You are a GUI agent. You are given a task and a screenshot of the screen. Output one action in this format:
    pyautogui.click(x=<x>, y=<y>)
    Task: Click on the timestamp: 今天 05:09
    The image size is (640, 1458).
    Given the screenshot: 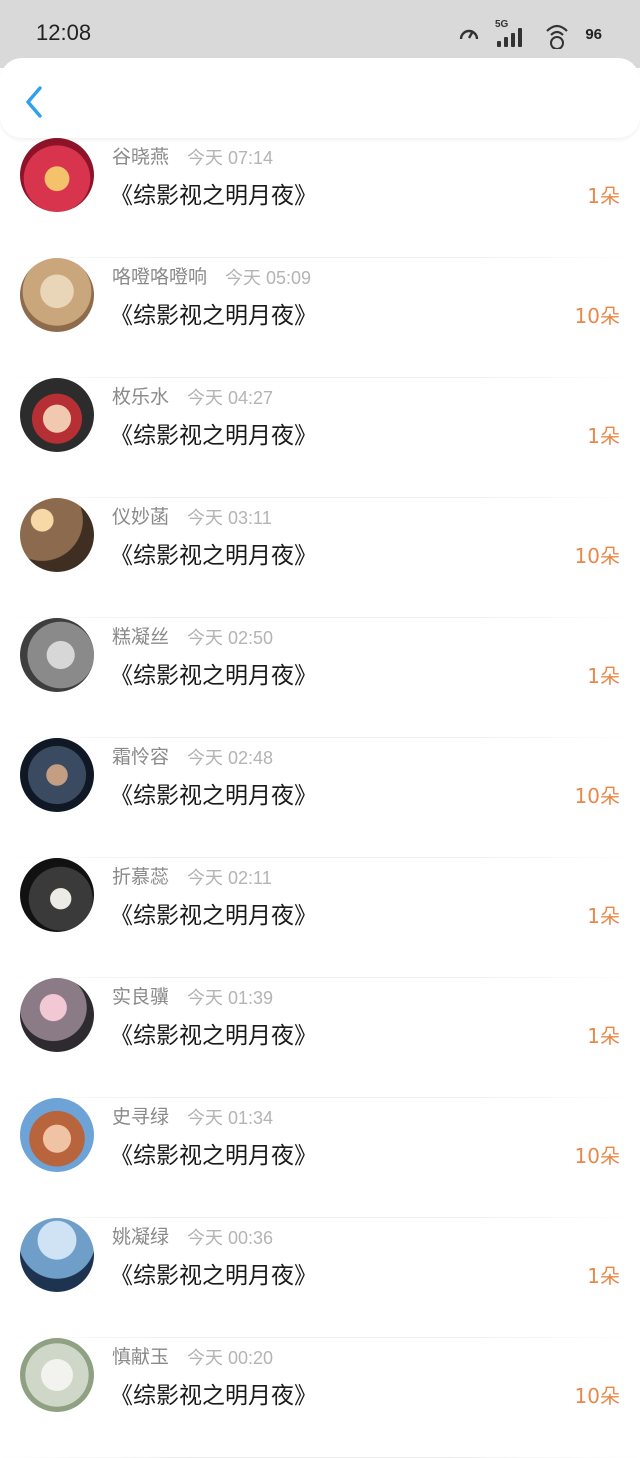 What is the action you would take?
    pyautogui.click(x=268, y=278)
    